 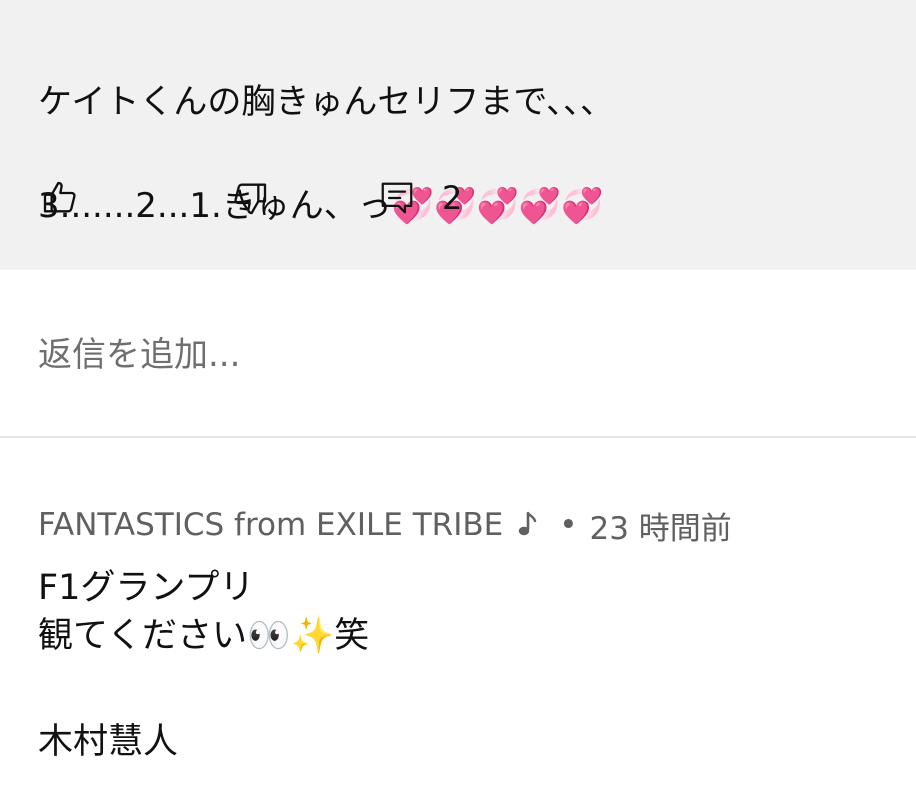 I want to click on replies-button: 2, so click(x=420, y=198).